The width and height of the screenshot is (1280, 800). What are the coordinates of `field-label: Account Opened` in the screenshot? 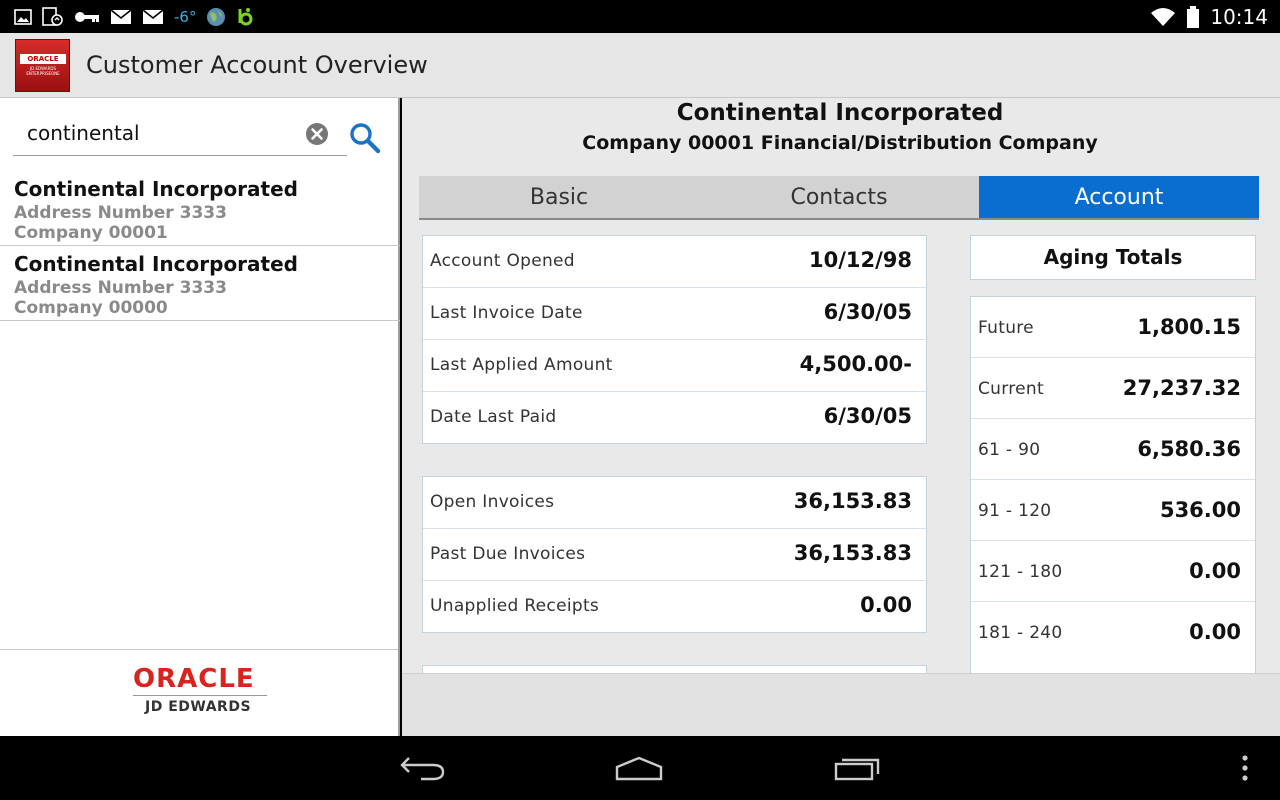 It's located at (502, 261).